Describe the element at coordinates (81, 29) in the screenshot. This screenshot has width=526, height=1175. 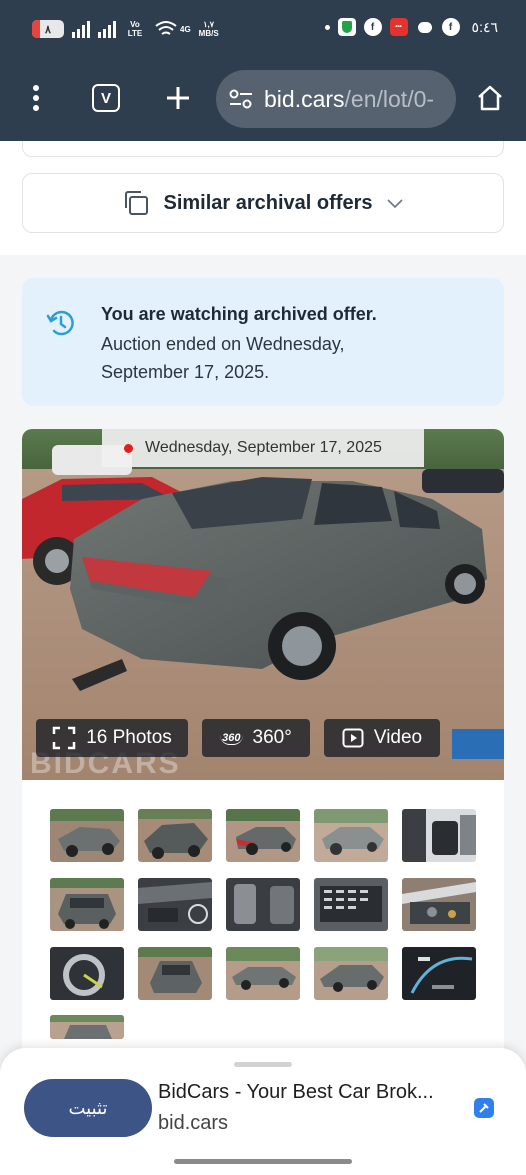
I see `signal-icon` at that location.